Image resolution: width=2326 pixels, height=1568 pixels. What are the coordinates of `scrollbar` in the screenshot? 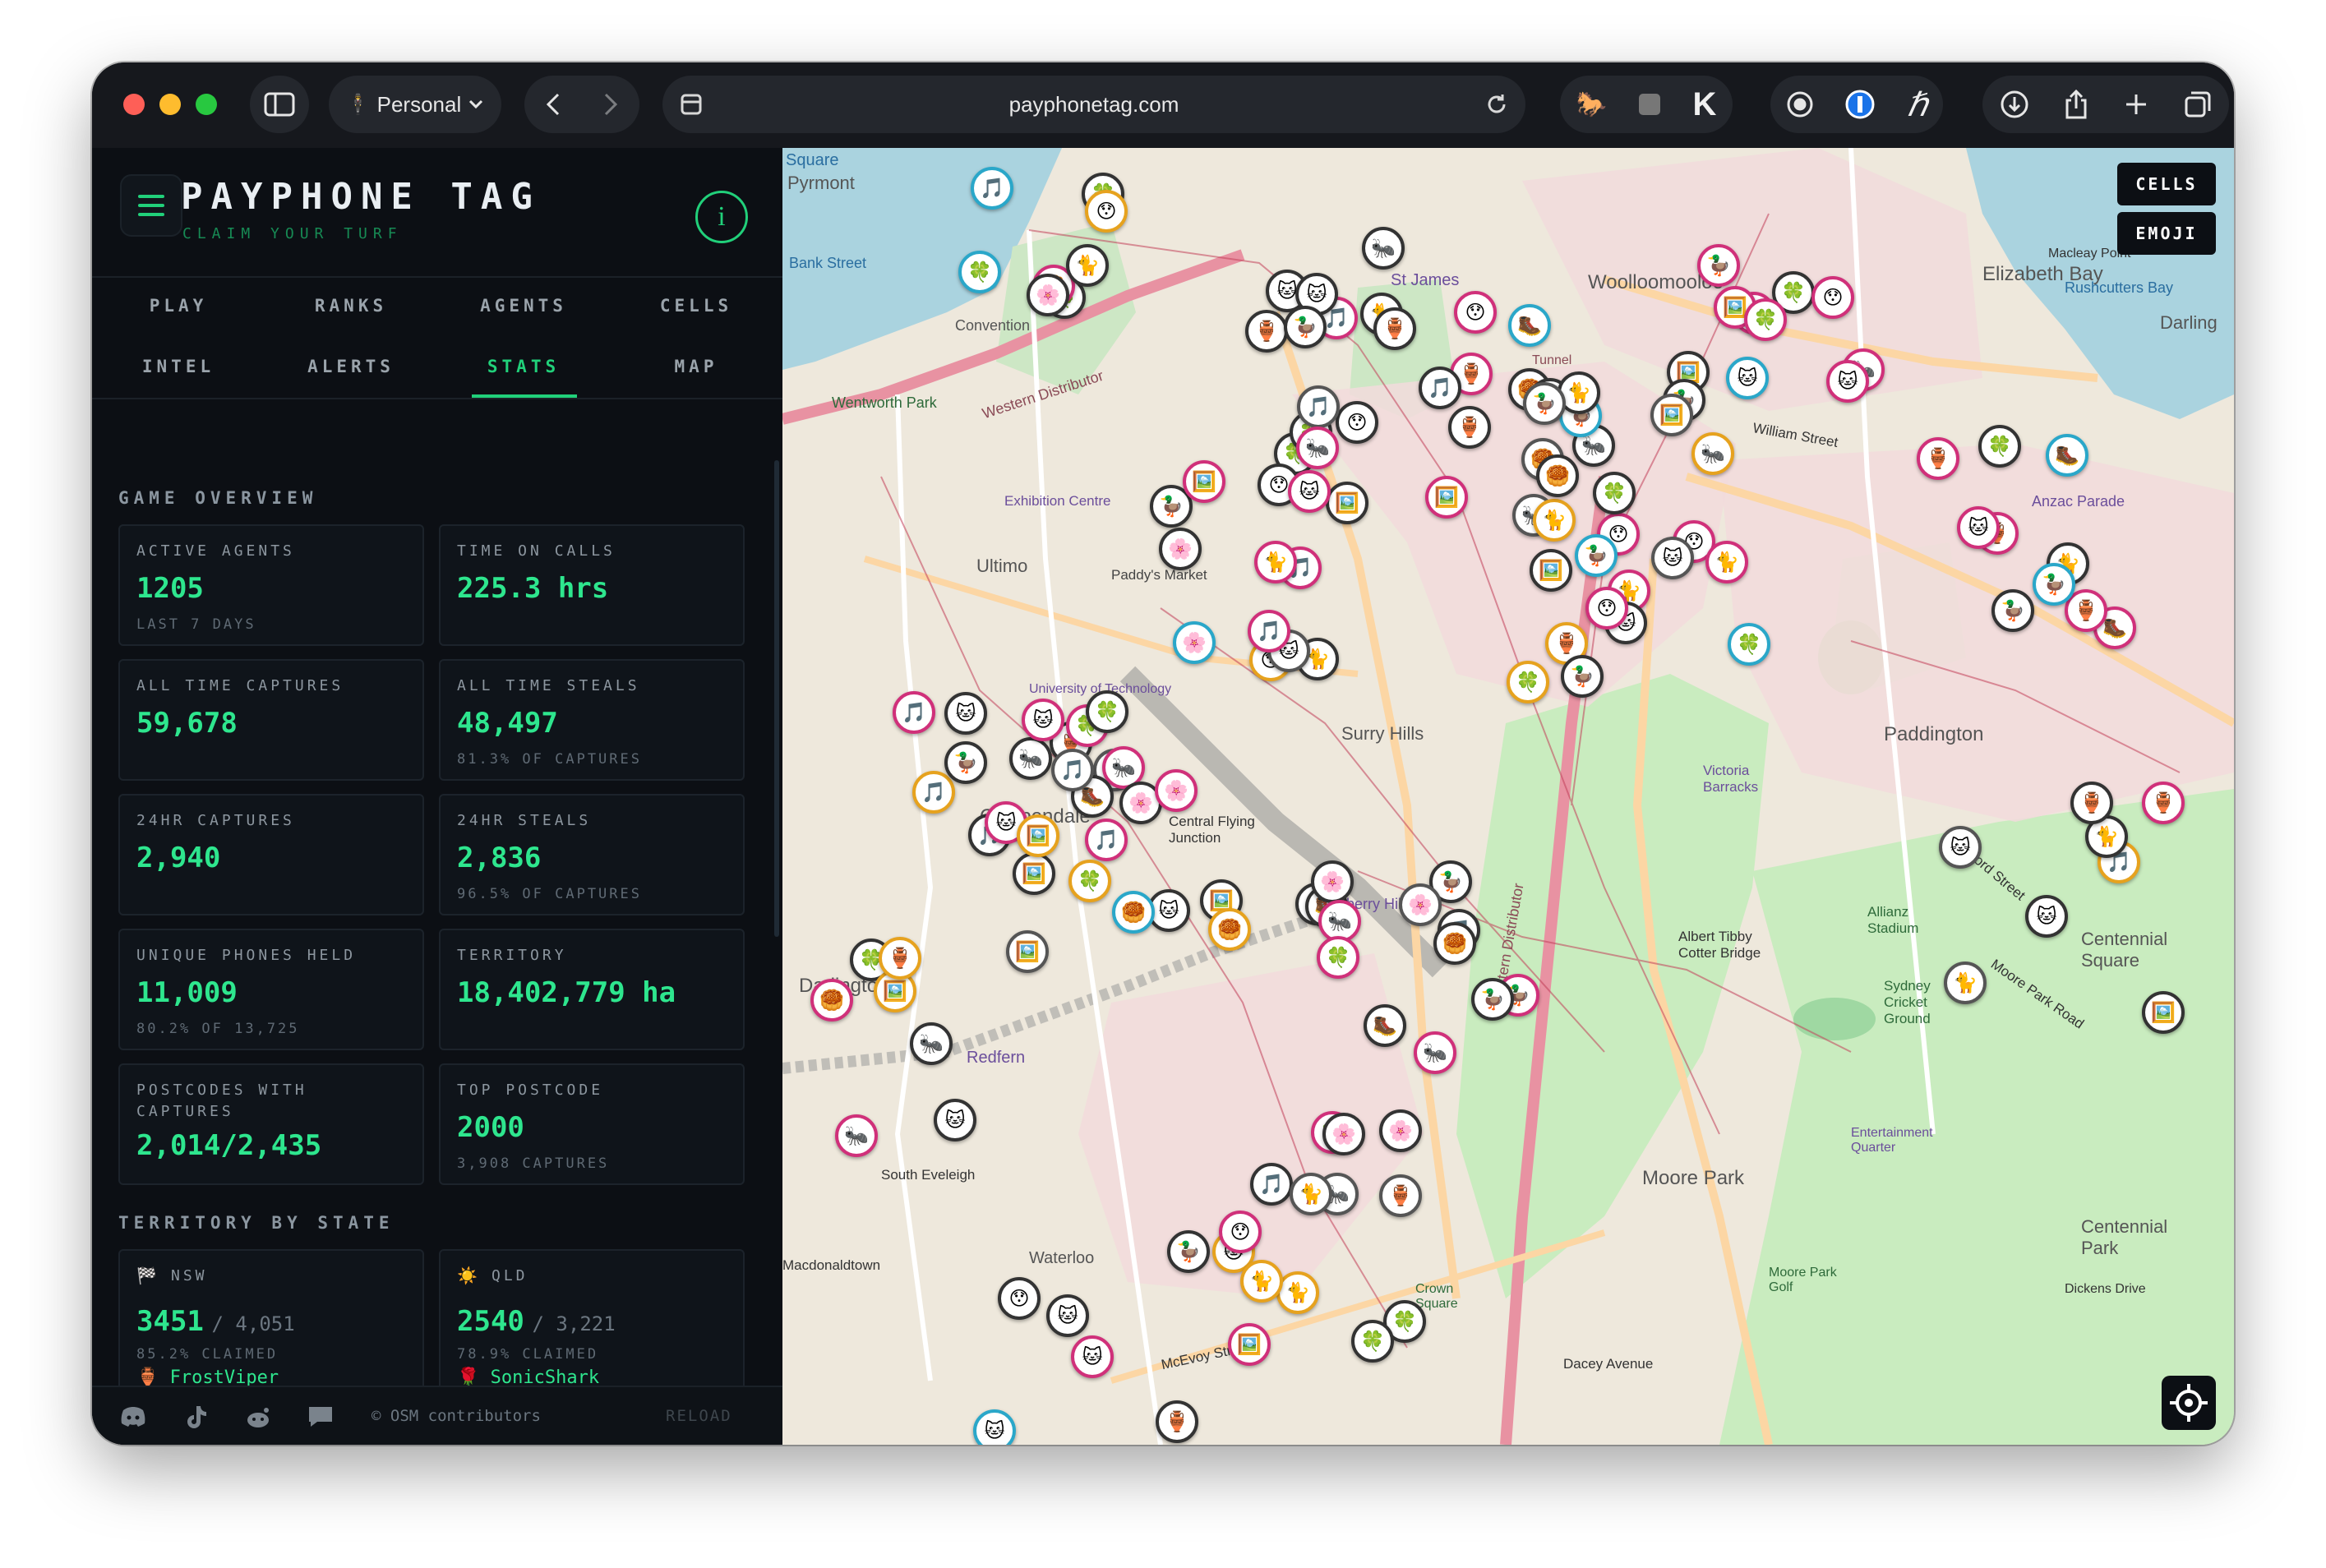 It's located at (777, 698).